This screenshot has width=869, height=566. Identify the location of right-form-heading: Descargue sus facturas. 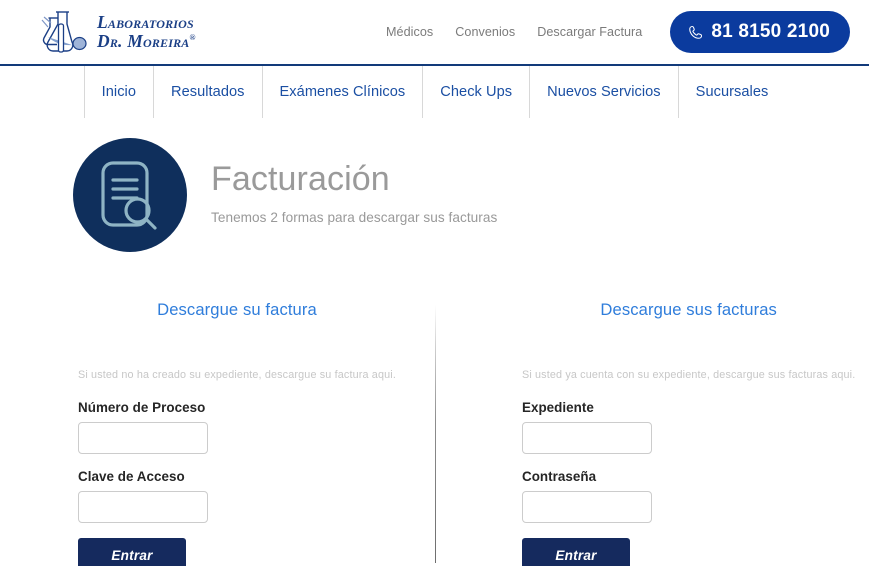
(688, 309).